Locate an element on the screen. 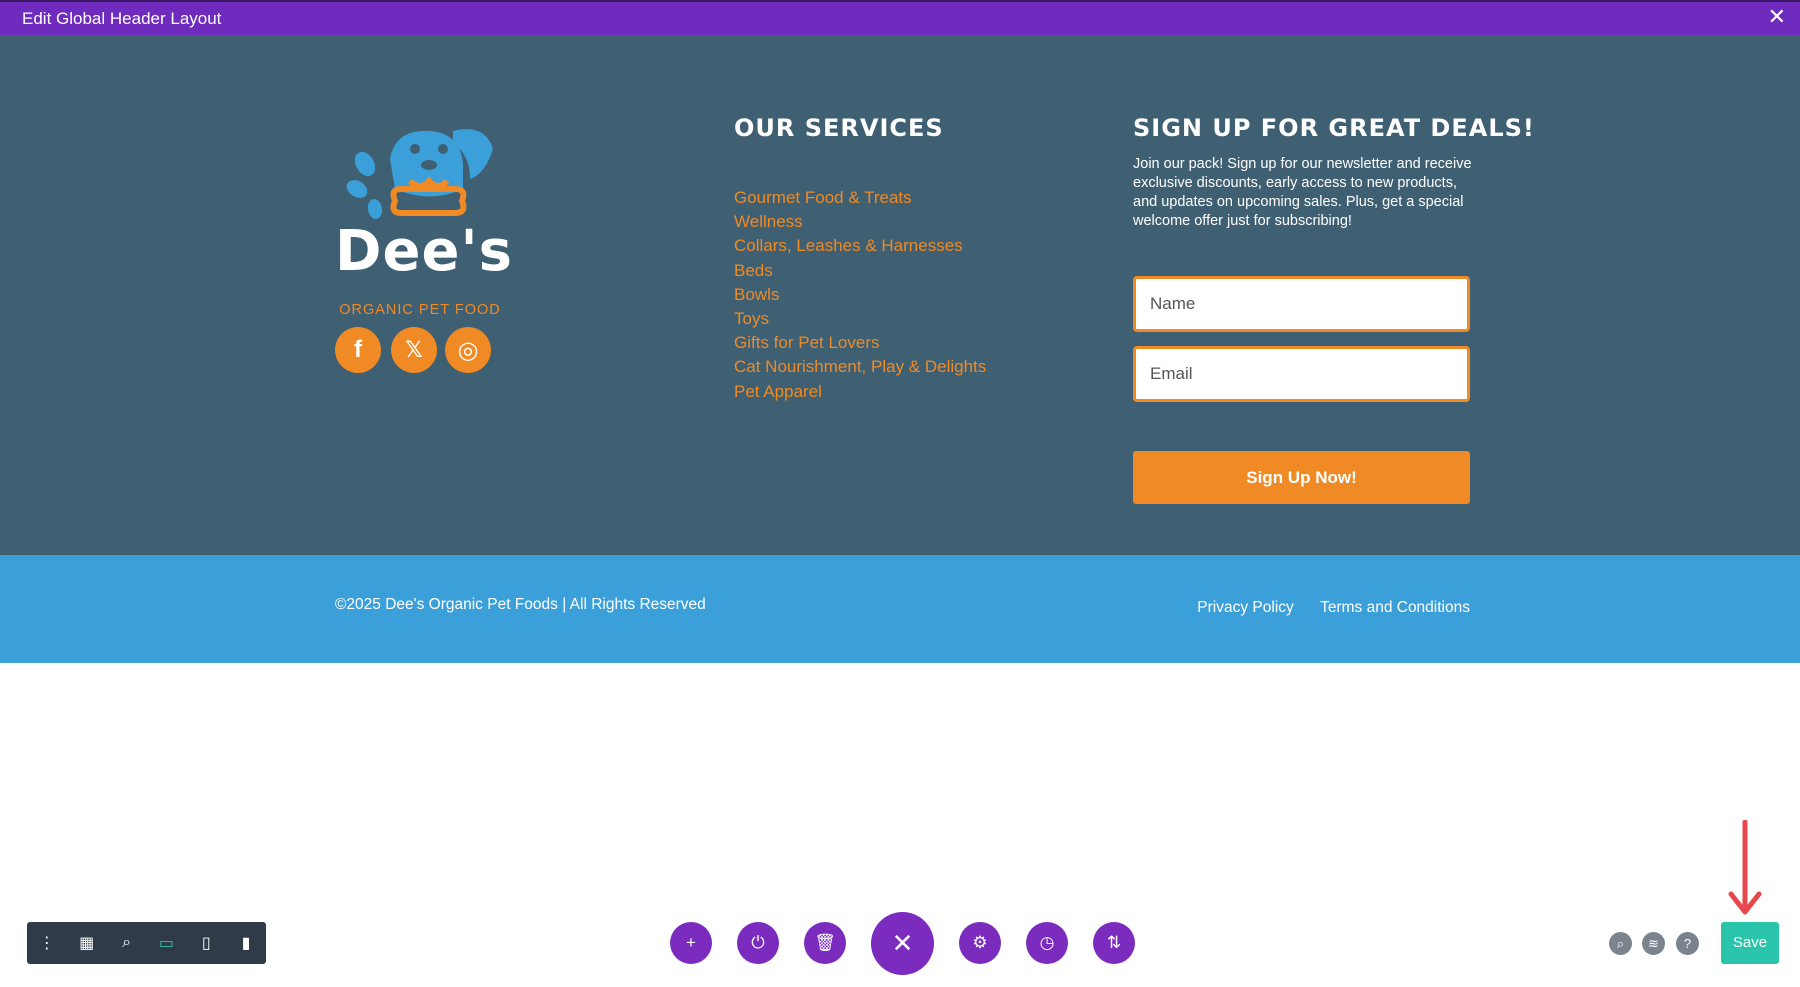  power-icon: ⏻ is located at coordinates (758, 943).